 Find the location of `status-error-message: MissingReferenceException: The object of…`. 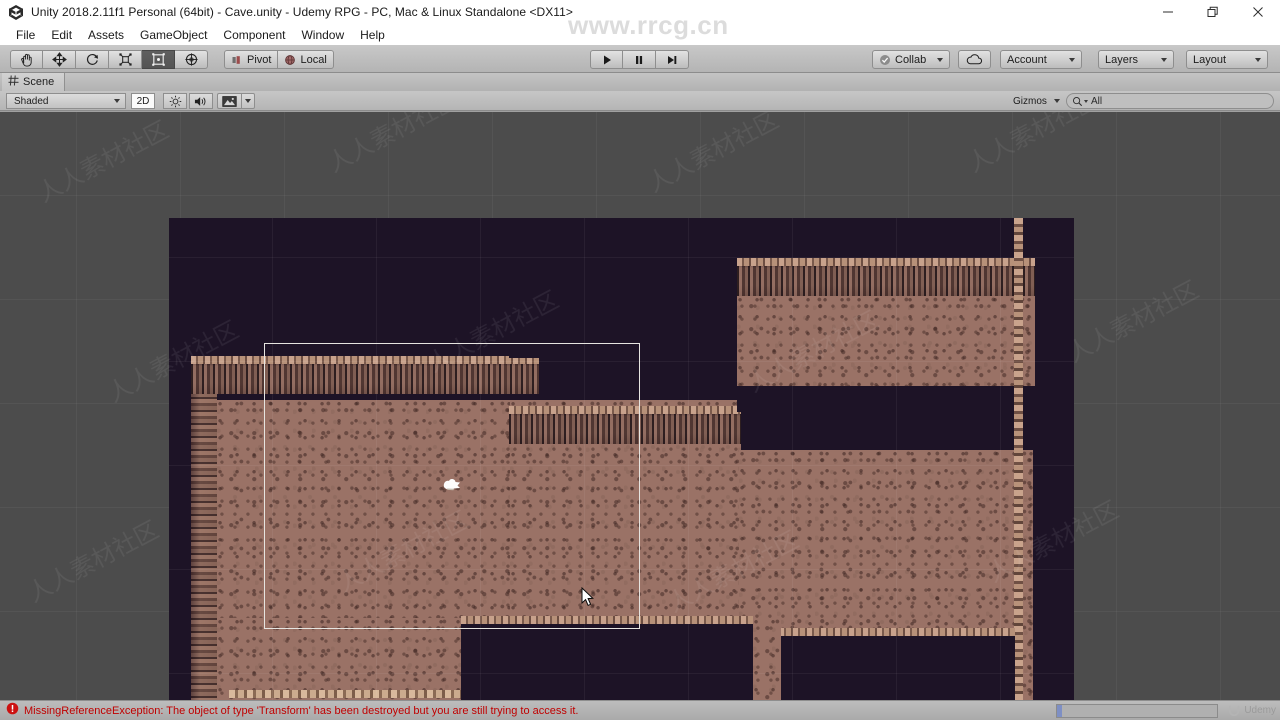

status-error-message: MissingReferenceException: The object of… is located at coordinates (301, 710).